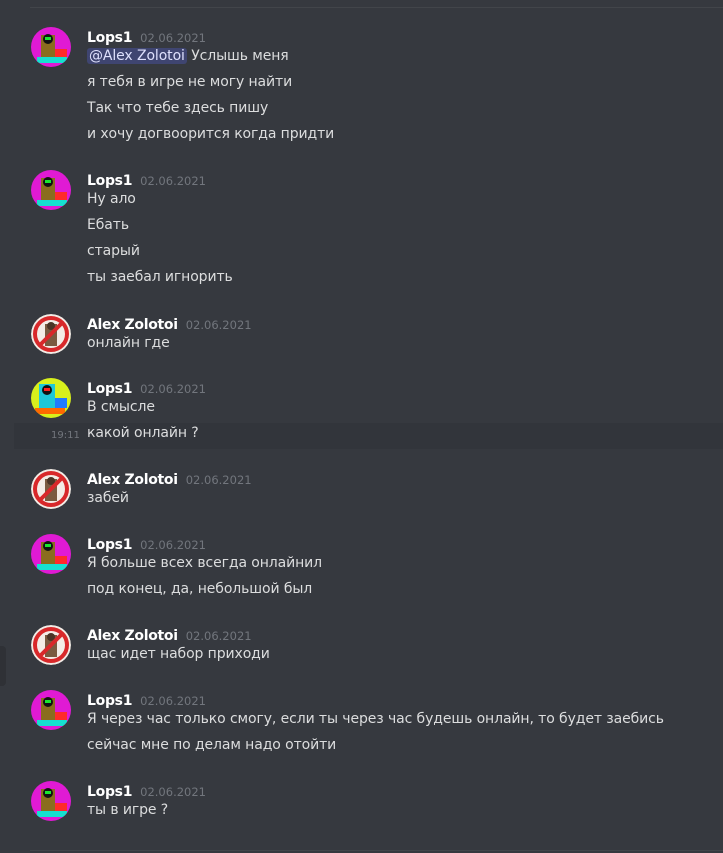 This screenshot has height=853, width=723. Describe the element at coordinates (137, 56) in the screenshot. I see `user-mention: @Alex Zolotoi` at that location.